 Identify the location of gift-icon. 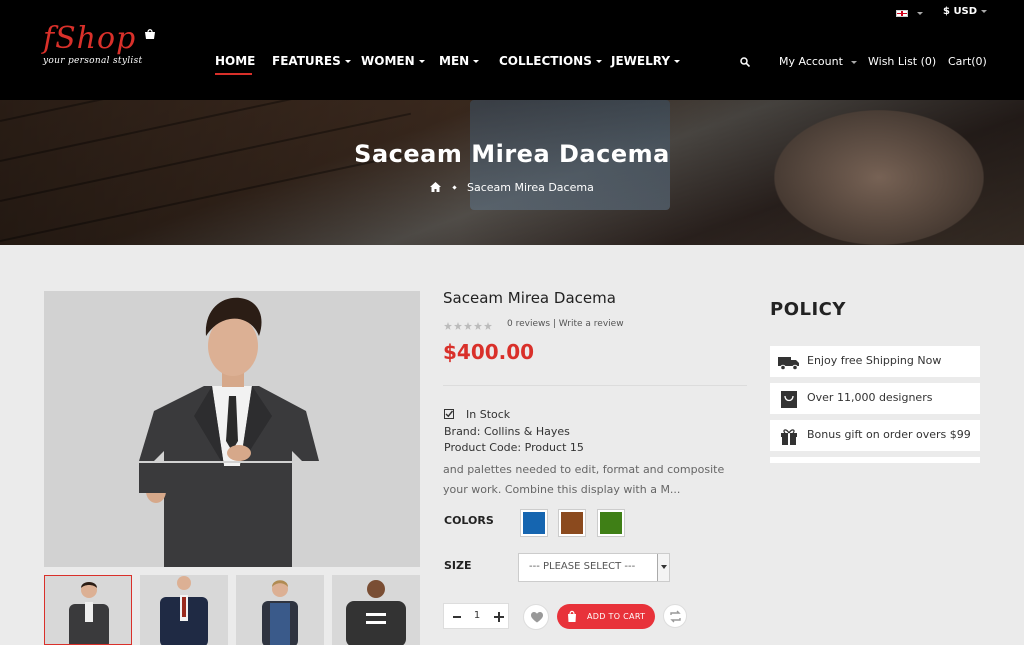
(789, 437).